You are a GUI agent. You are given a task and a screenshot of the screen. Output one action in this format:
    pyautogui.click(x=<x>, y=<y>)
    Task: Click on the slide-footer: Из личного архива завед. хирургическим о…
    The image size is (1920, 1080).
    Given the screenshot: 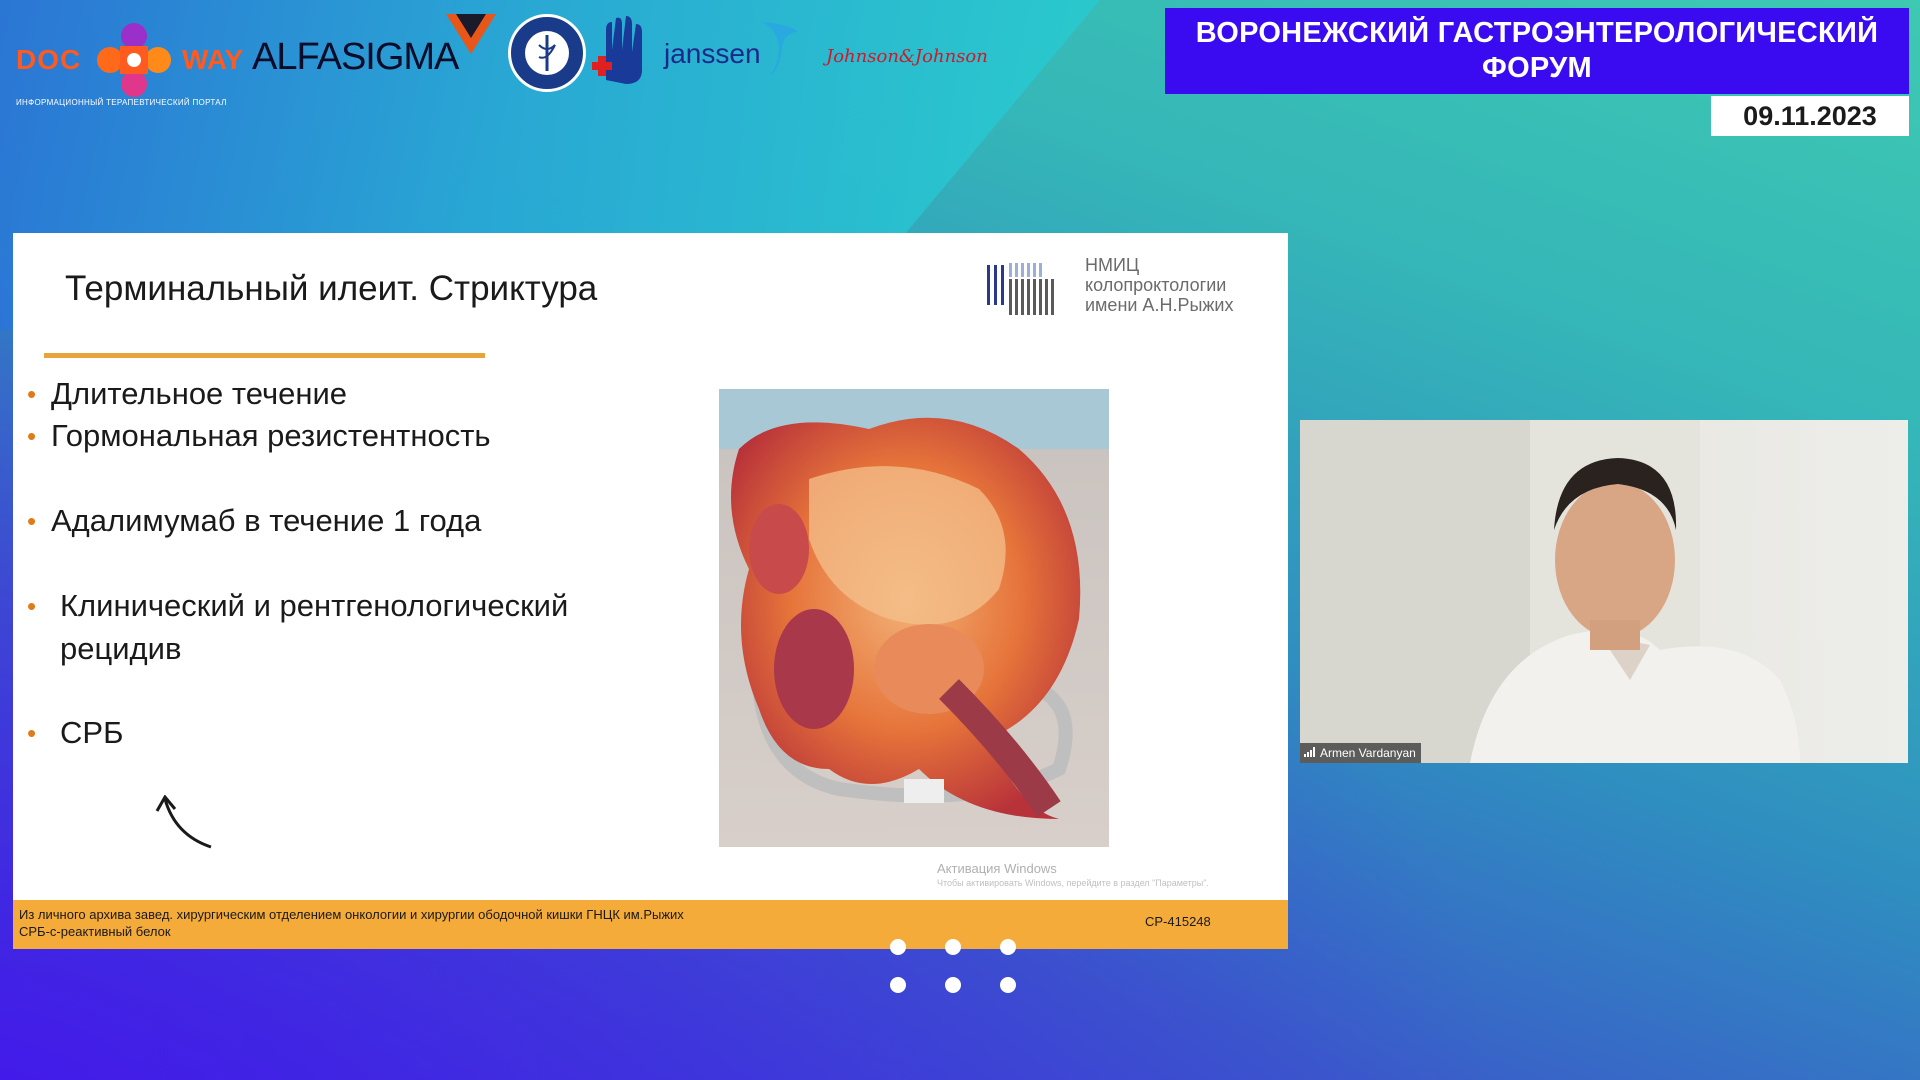 What is the action you would take?
    pyautogui.click(x=650, y=924)
    